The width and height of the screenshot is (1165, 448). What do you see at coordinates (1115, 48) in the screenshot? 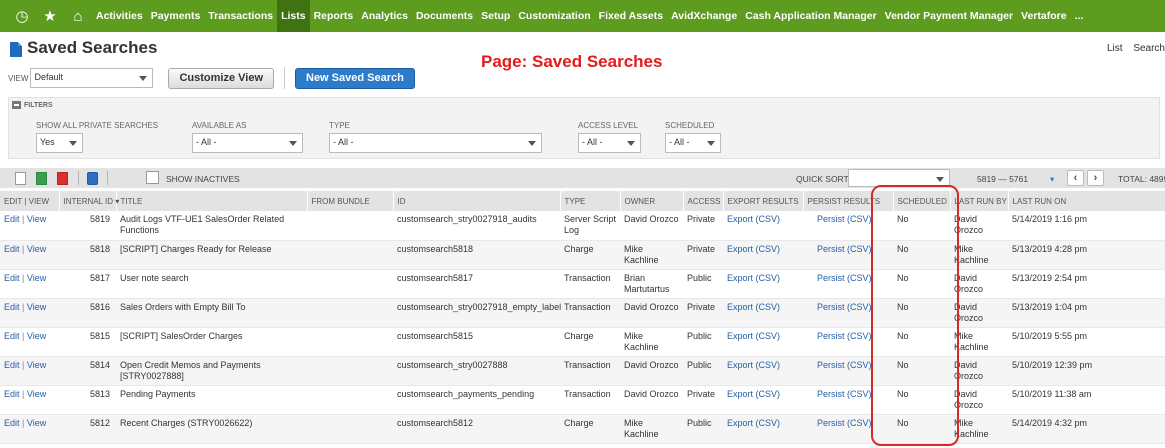
I see `list-link: List` at bounding box center [1115, 48].